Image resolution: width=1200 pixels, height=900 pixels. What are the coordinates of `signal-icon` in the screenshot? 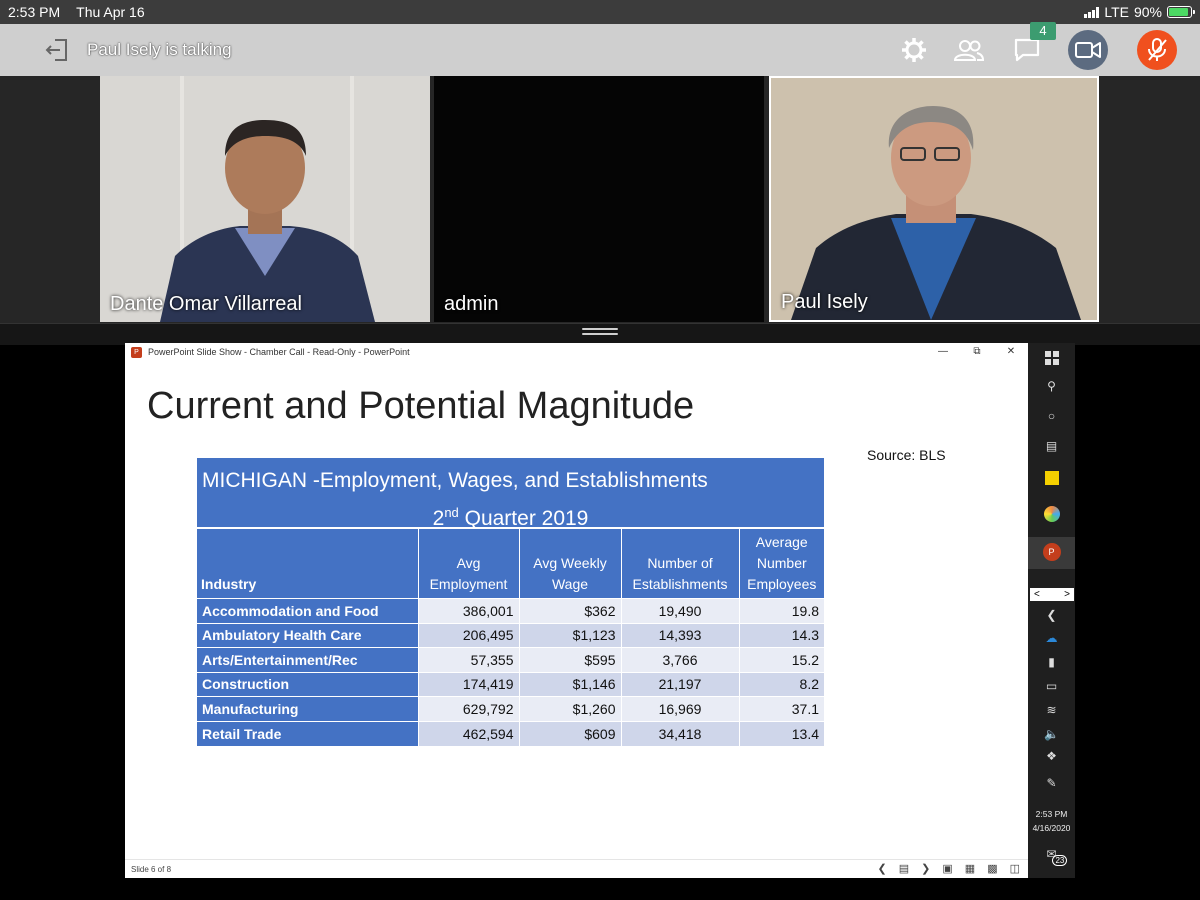 It's located at (1092, 12).